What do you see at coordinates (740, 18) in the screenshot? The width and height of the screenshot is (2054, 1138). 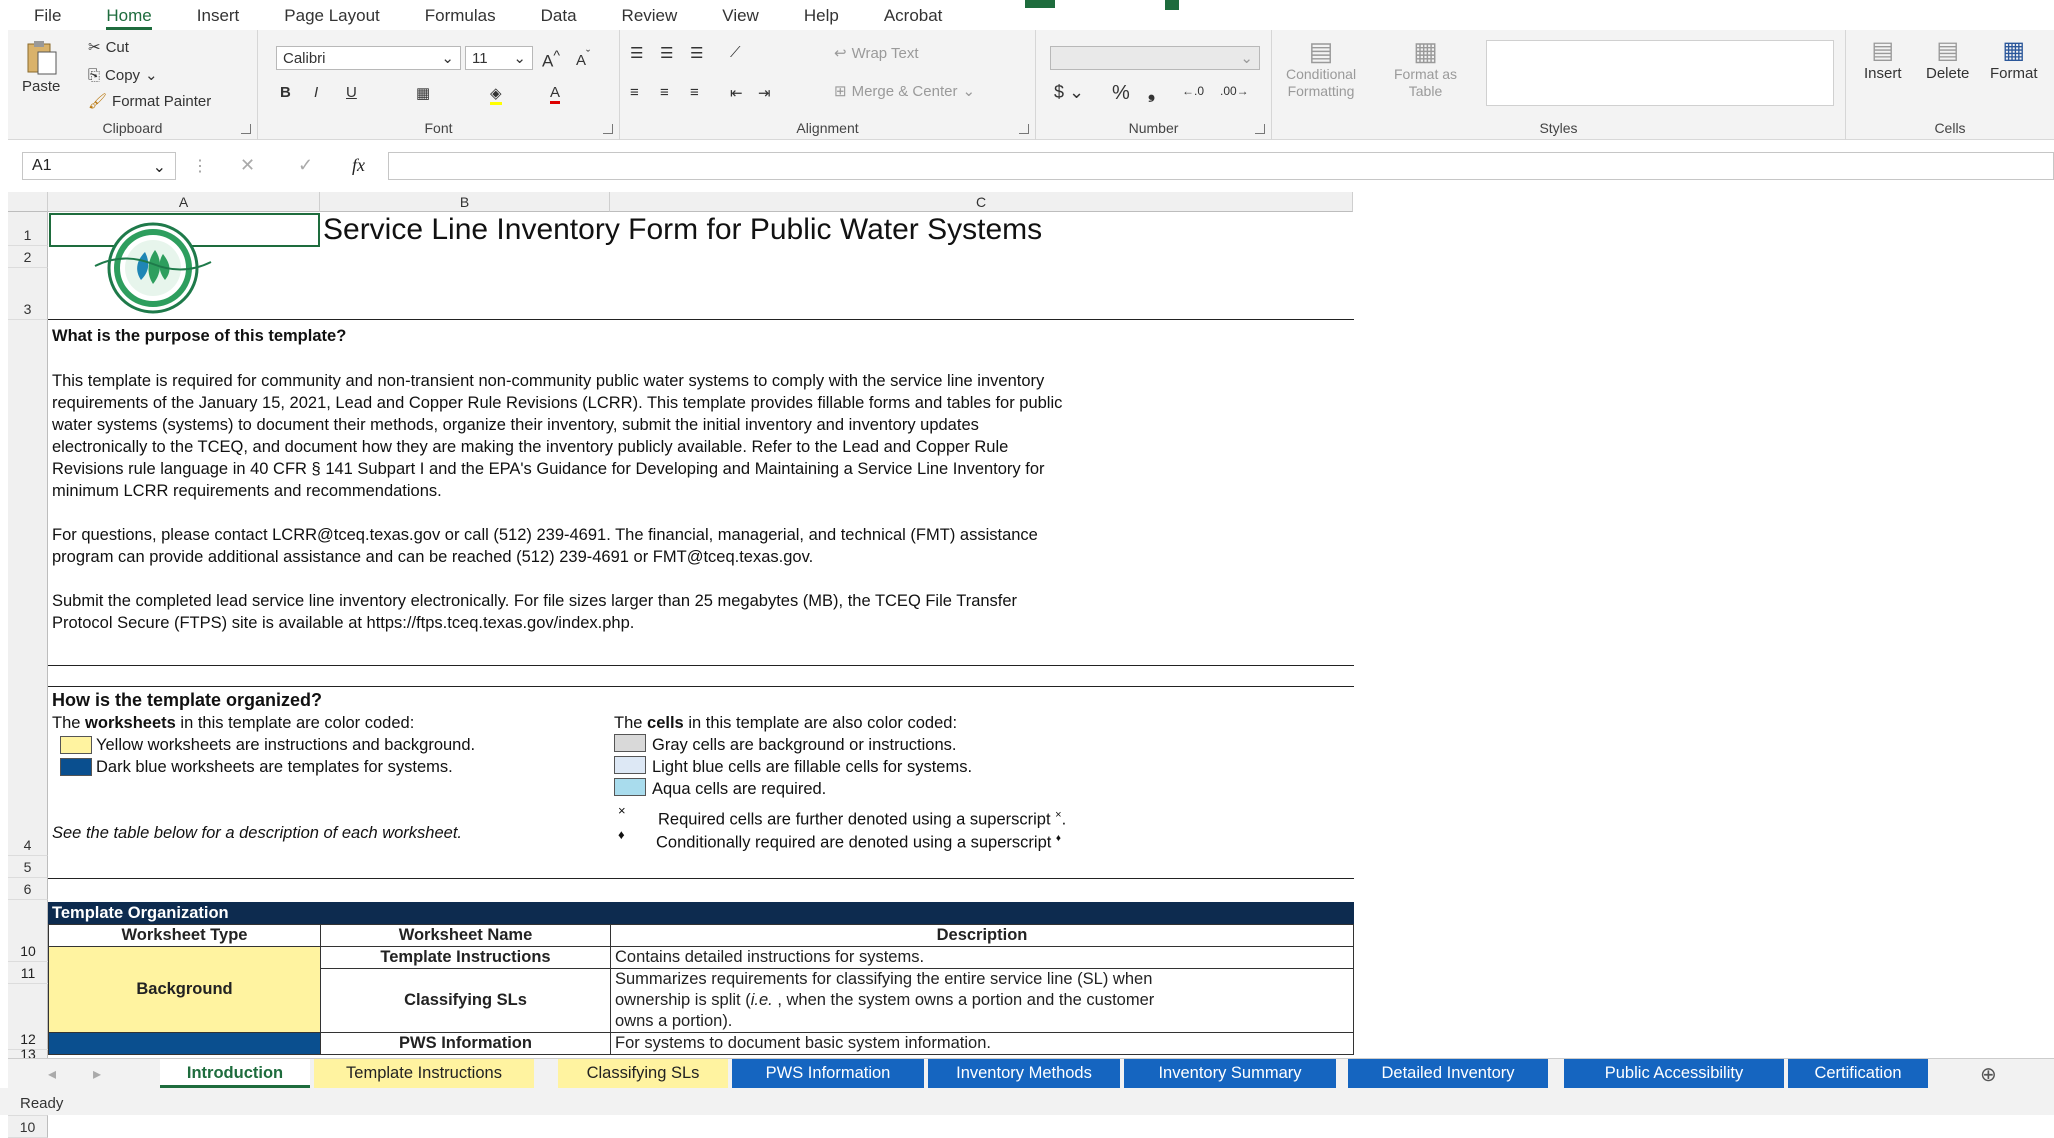 I see `tab-view: View` at bounding box center [740, 18].